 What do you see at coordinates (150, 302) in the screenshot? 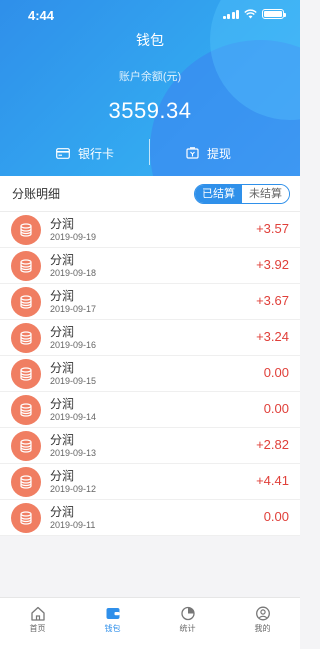
I see `list-item: 分润 2019-09-17 +3.67` at bounding box center [150, 302].